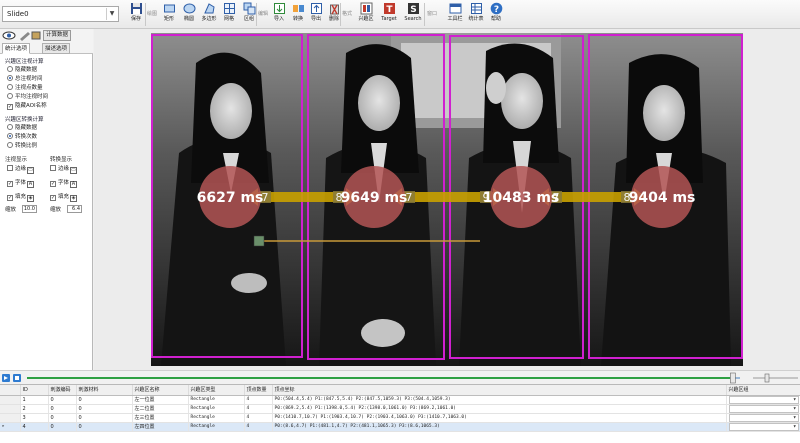  What do you see at coordinates (763, 390) in the screenshot?
I see `column-header: 兴趣区组` at bounding box center [763, 390].